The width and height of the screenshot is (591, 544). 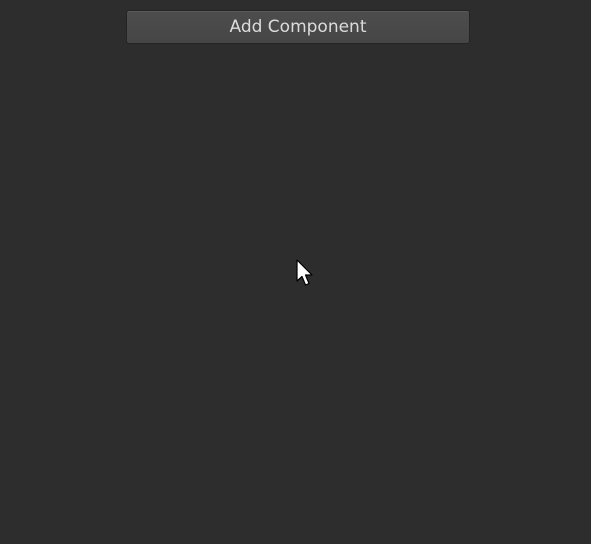 I want to click on add-component-button: Add Component, so click(x=298, y=27).